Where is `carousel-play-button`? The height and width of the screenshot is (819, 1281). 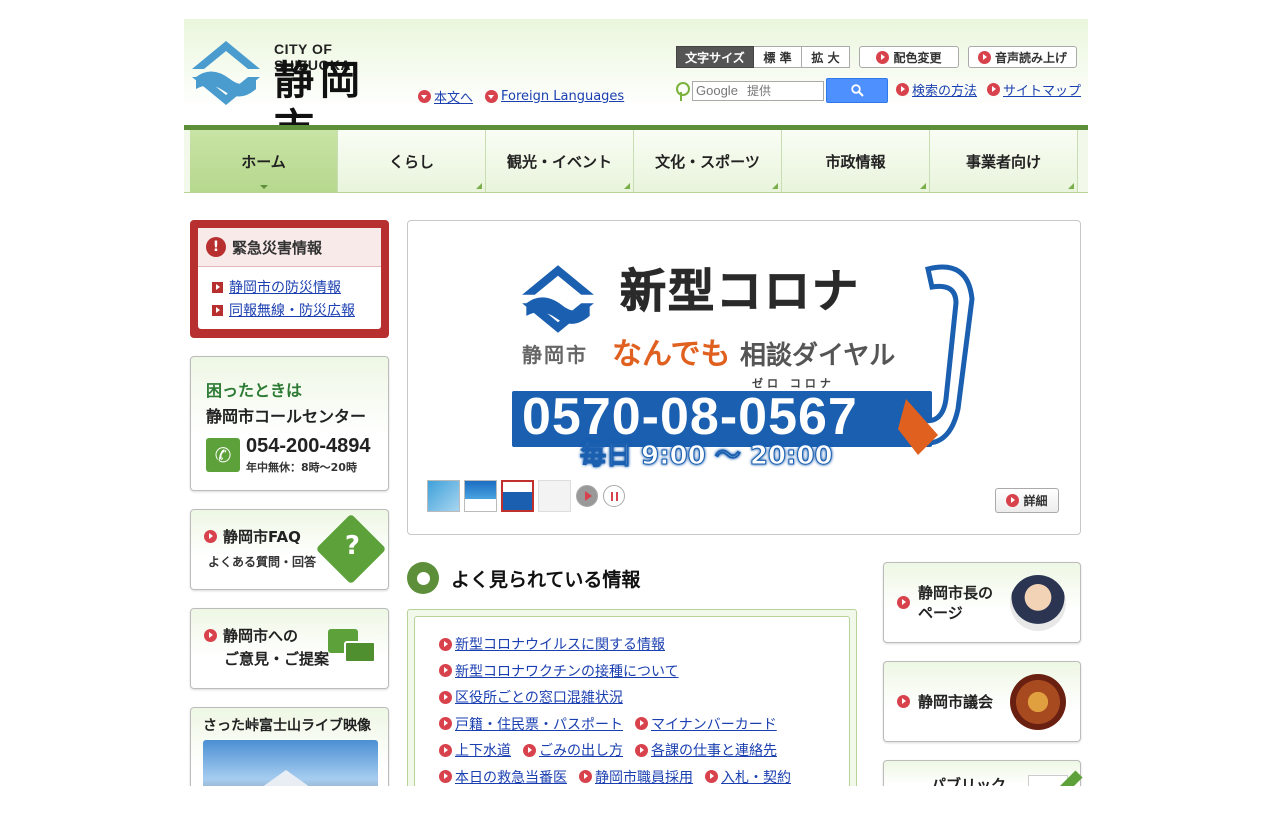
carousel-play-button is located at coordinates (587, 496).